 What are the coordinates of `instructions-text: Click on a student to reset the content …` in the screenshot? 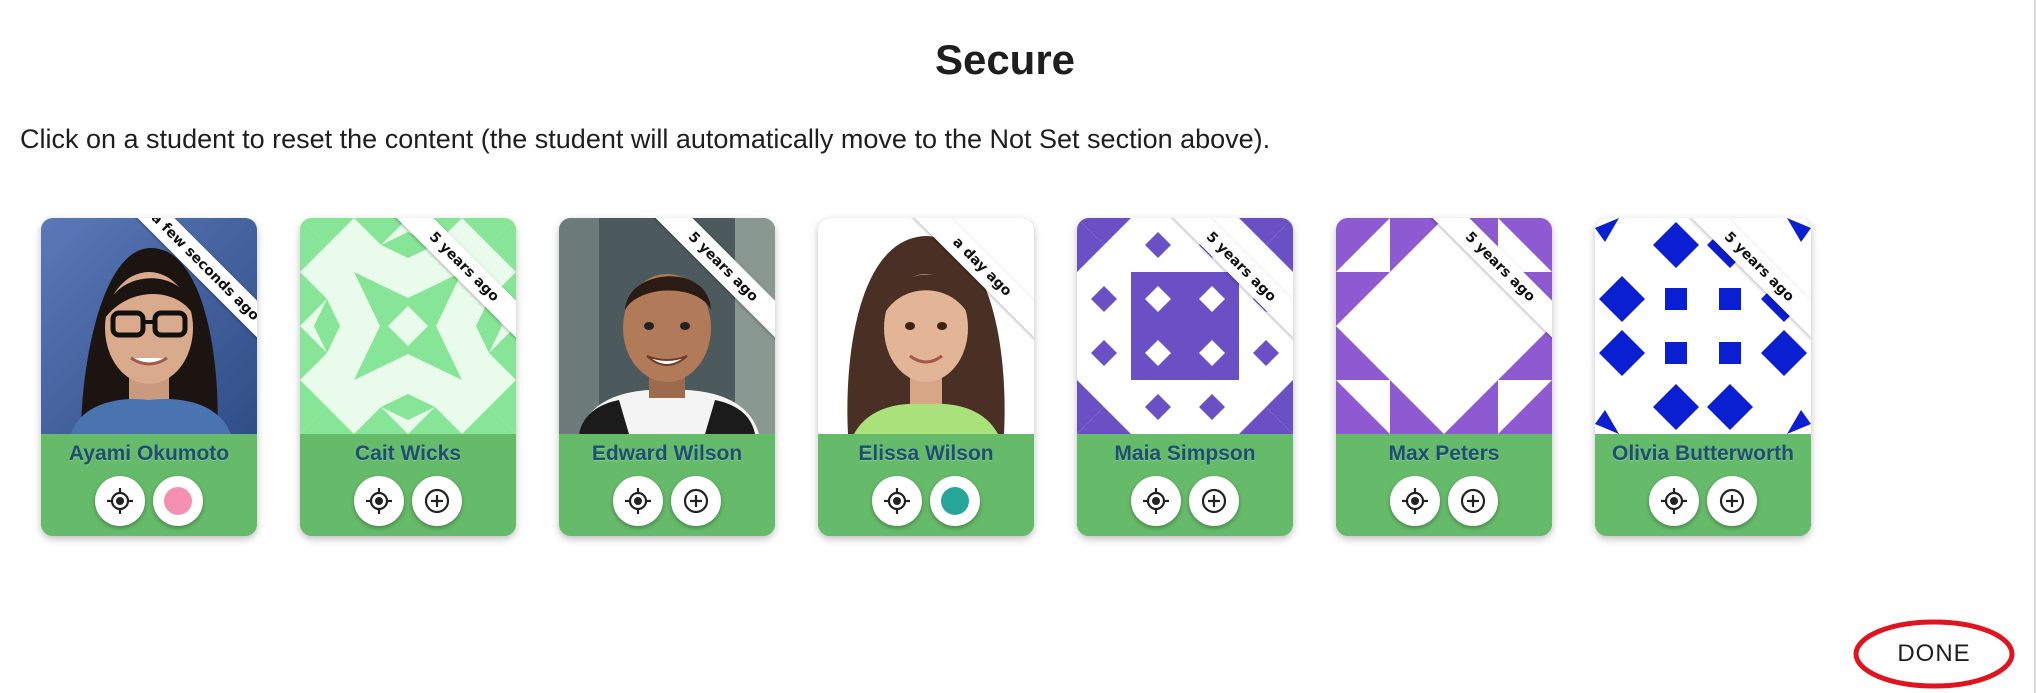 It's located at (645, 139).